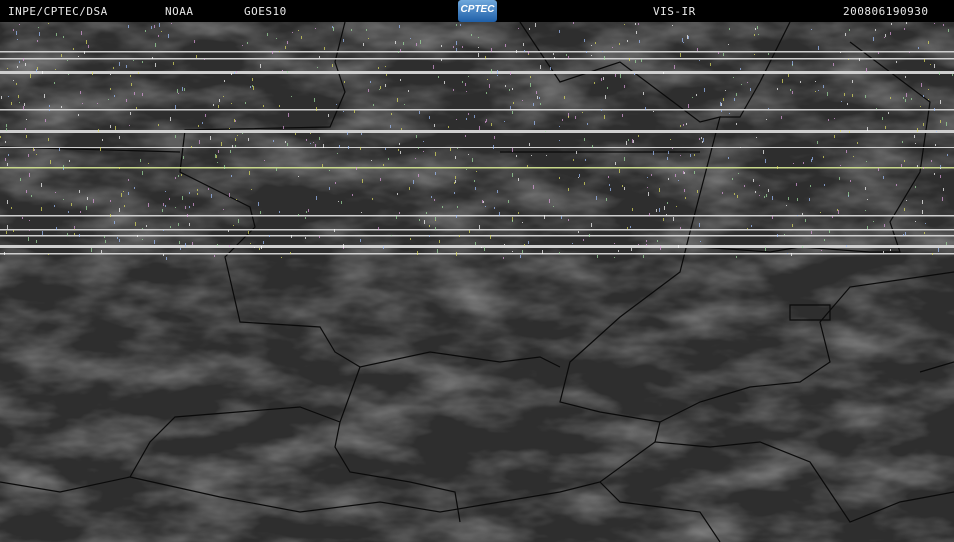 The image size is (954, 542). I want to click on timestamp-label: 200806190930, so click(886, 11).